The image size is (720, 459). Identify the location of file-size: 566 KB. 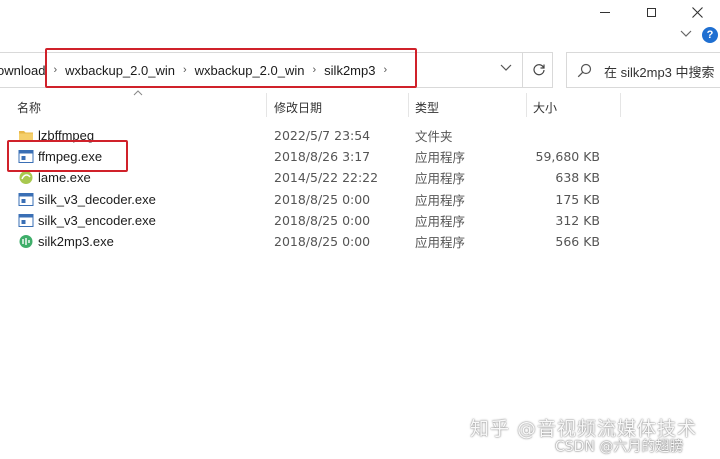
(577, 241).